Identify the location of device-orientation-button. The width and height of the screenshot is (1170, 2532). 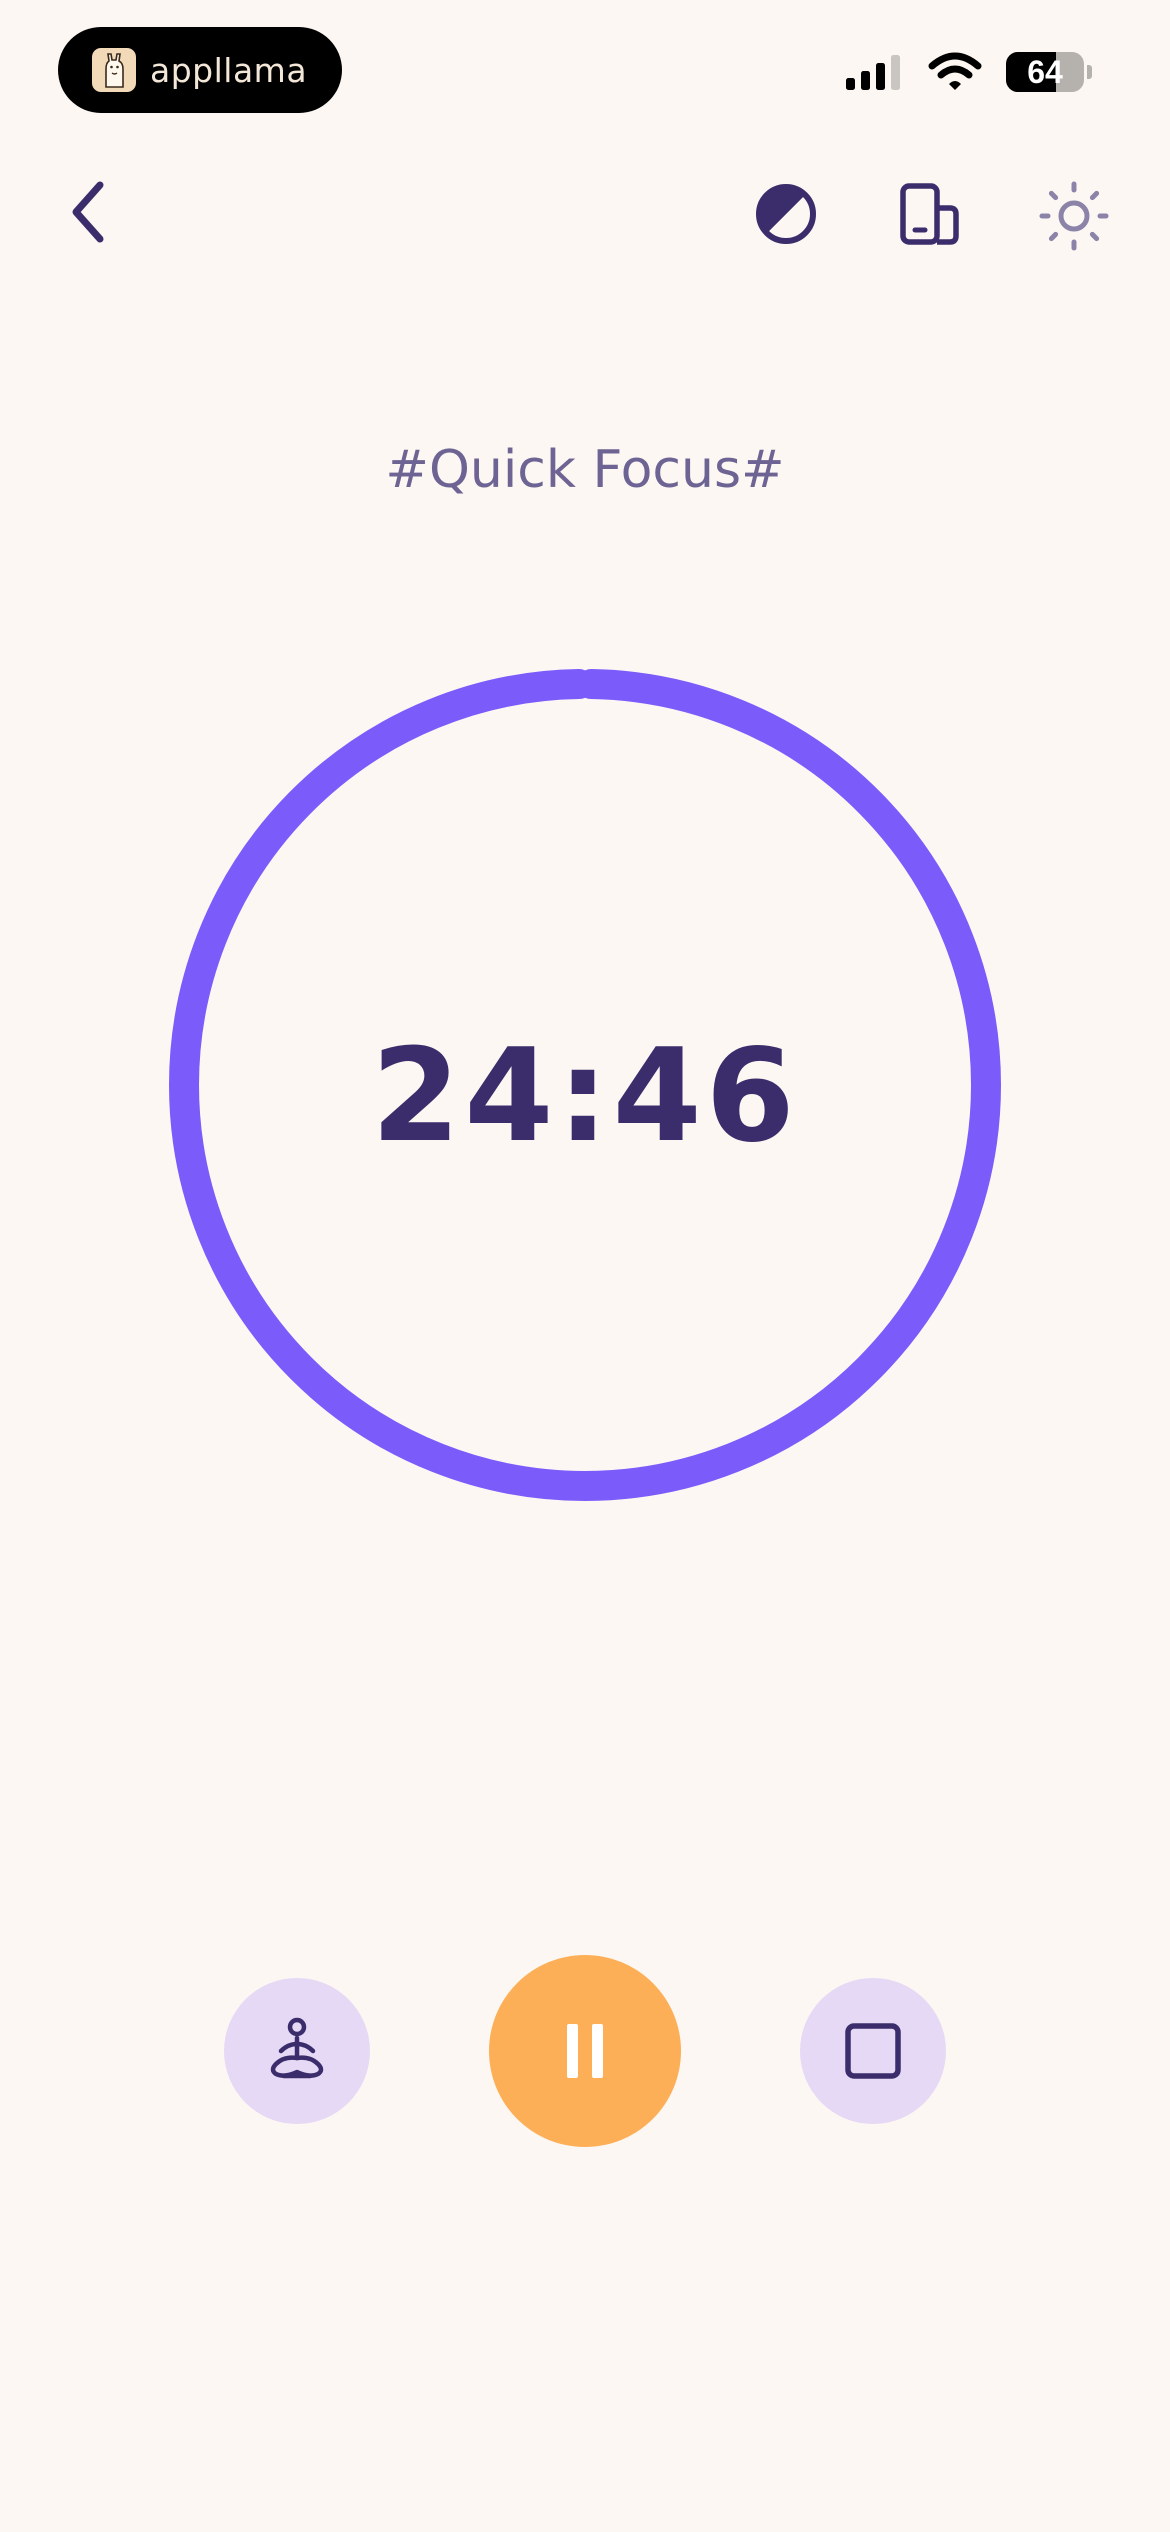
(930, 214).